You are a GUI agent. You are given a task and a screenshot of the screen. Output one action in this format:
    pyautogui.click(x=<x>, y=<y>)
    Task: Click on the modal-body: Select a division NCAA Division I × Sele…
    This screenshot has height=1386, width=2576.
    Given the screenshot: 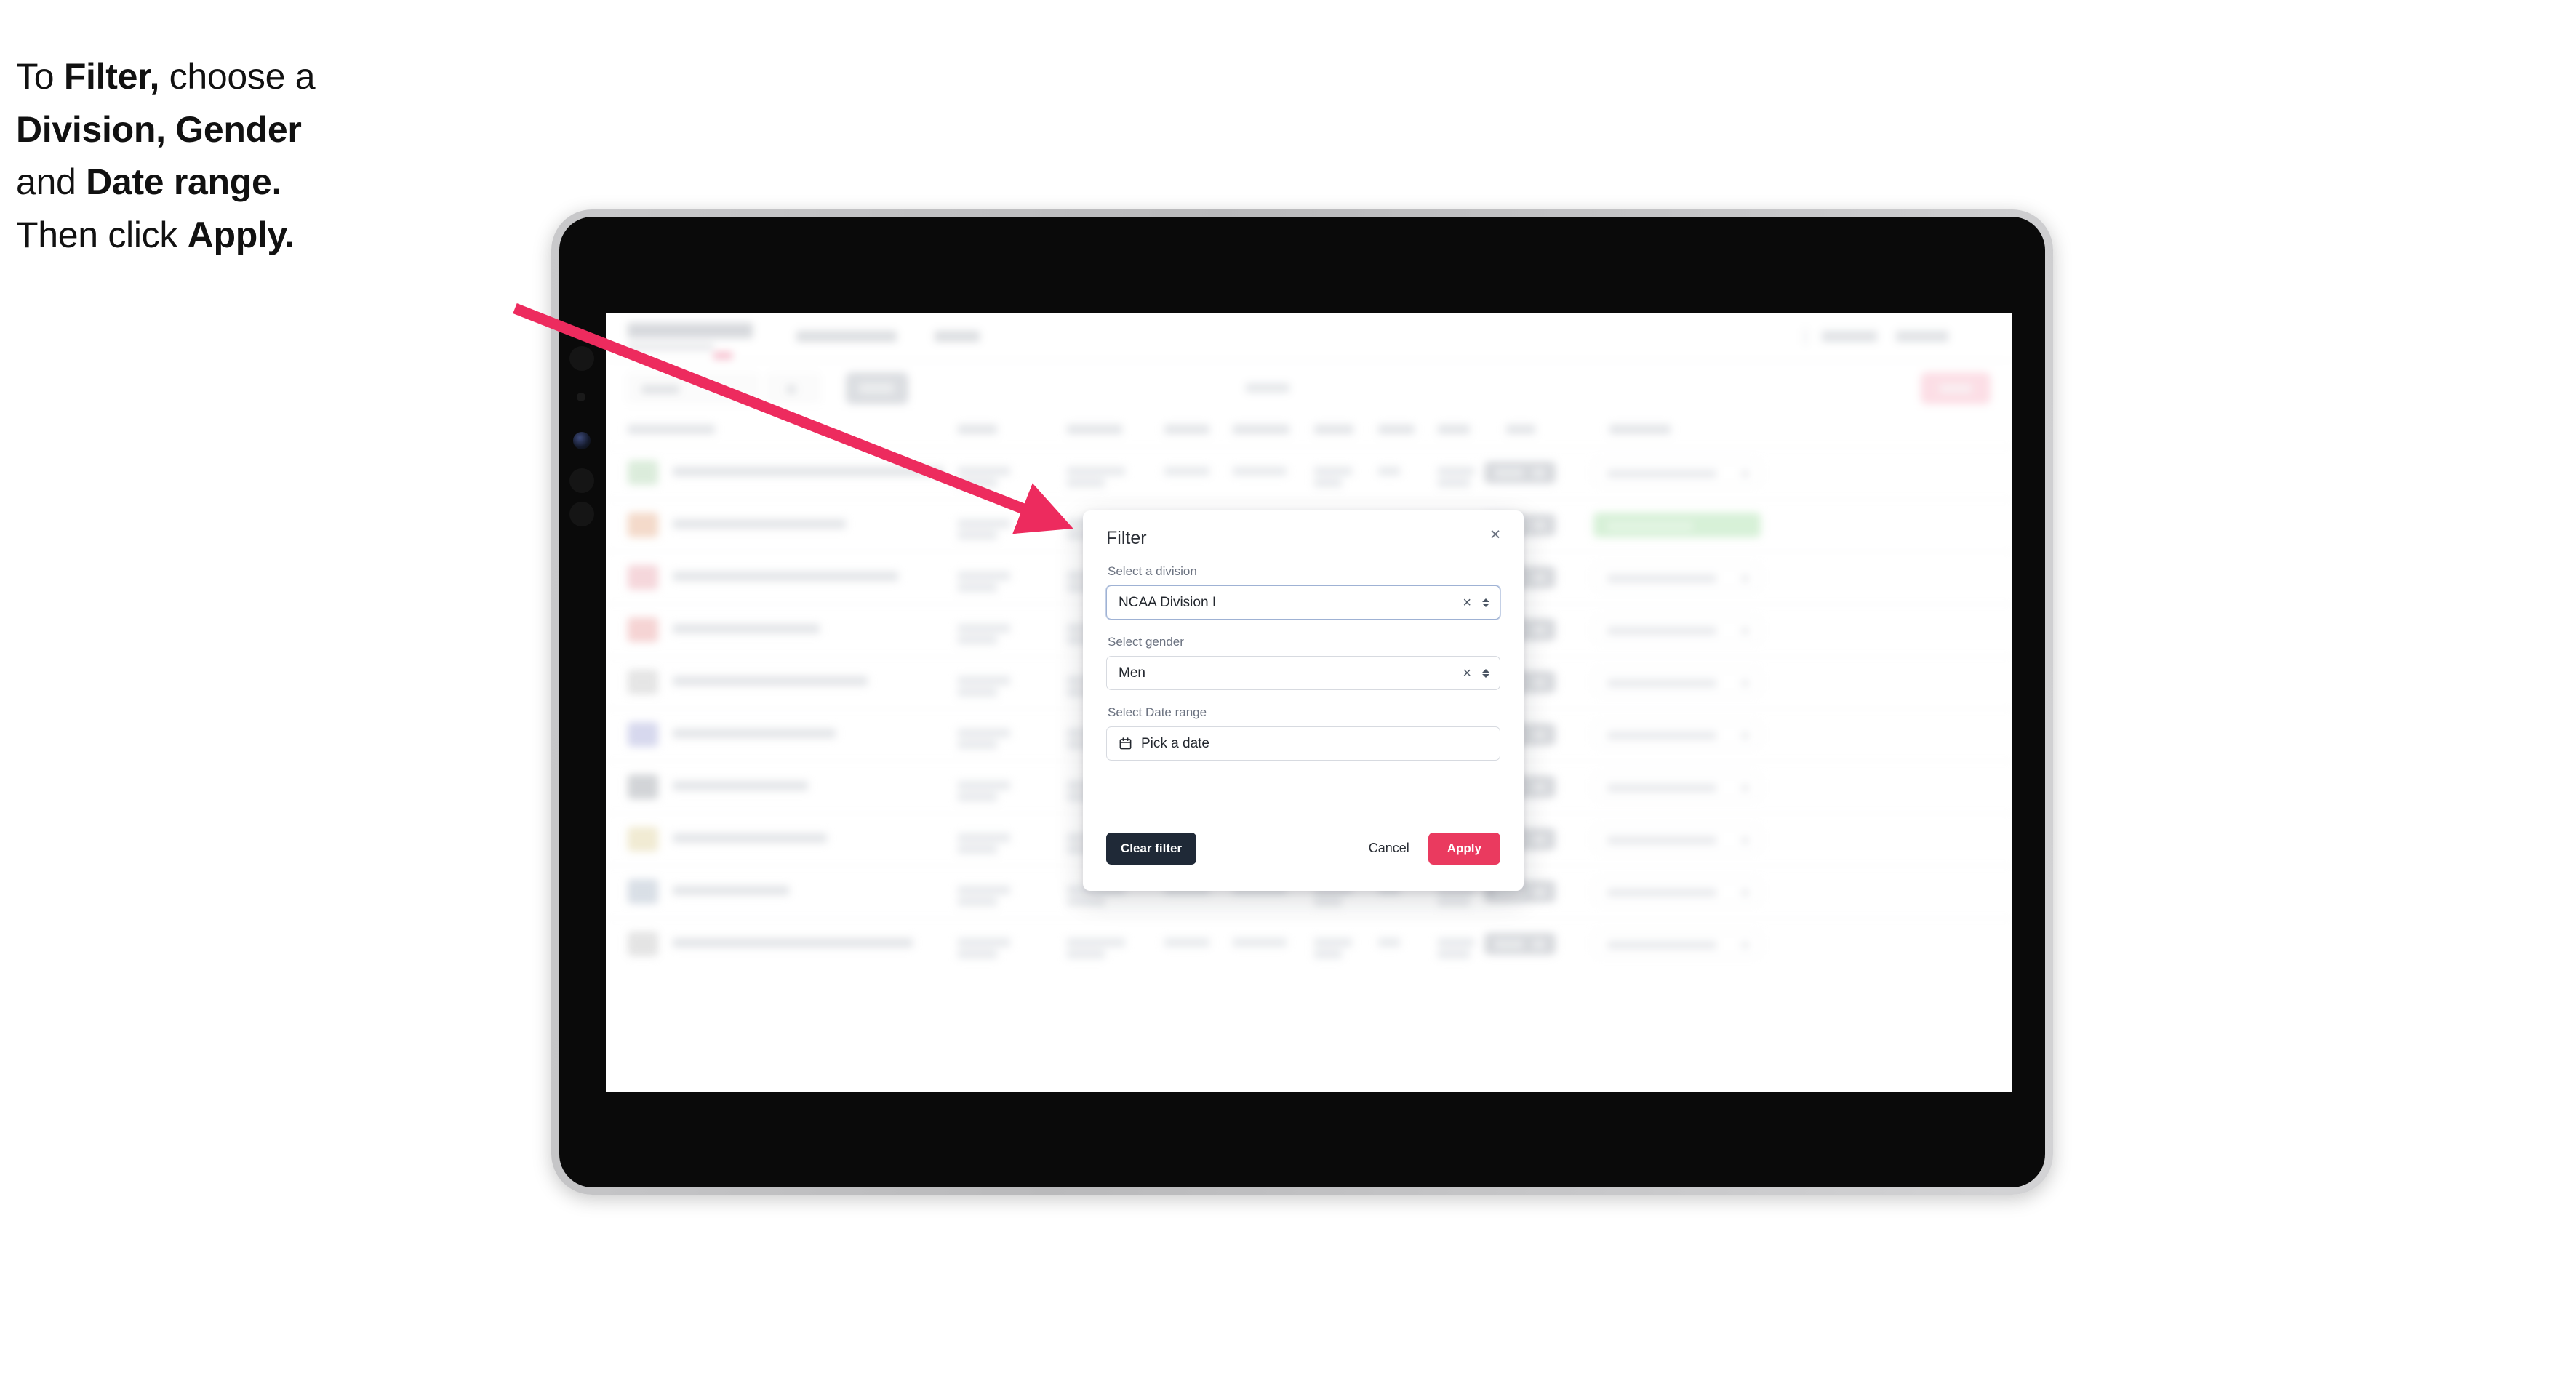 What is the action you would take?
    pyautogui.click(x=1303, y=663)
    